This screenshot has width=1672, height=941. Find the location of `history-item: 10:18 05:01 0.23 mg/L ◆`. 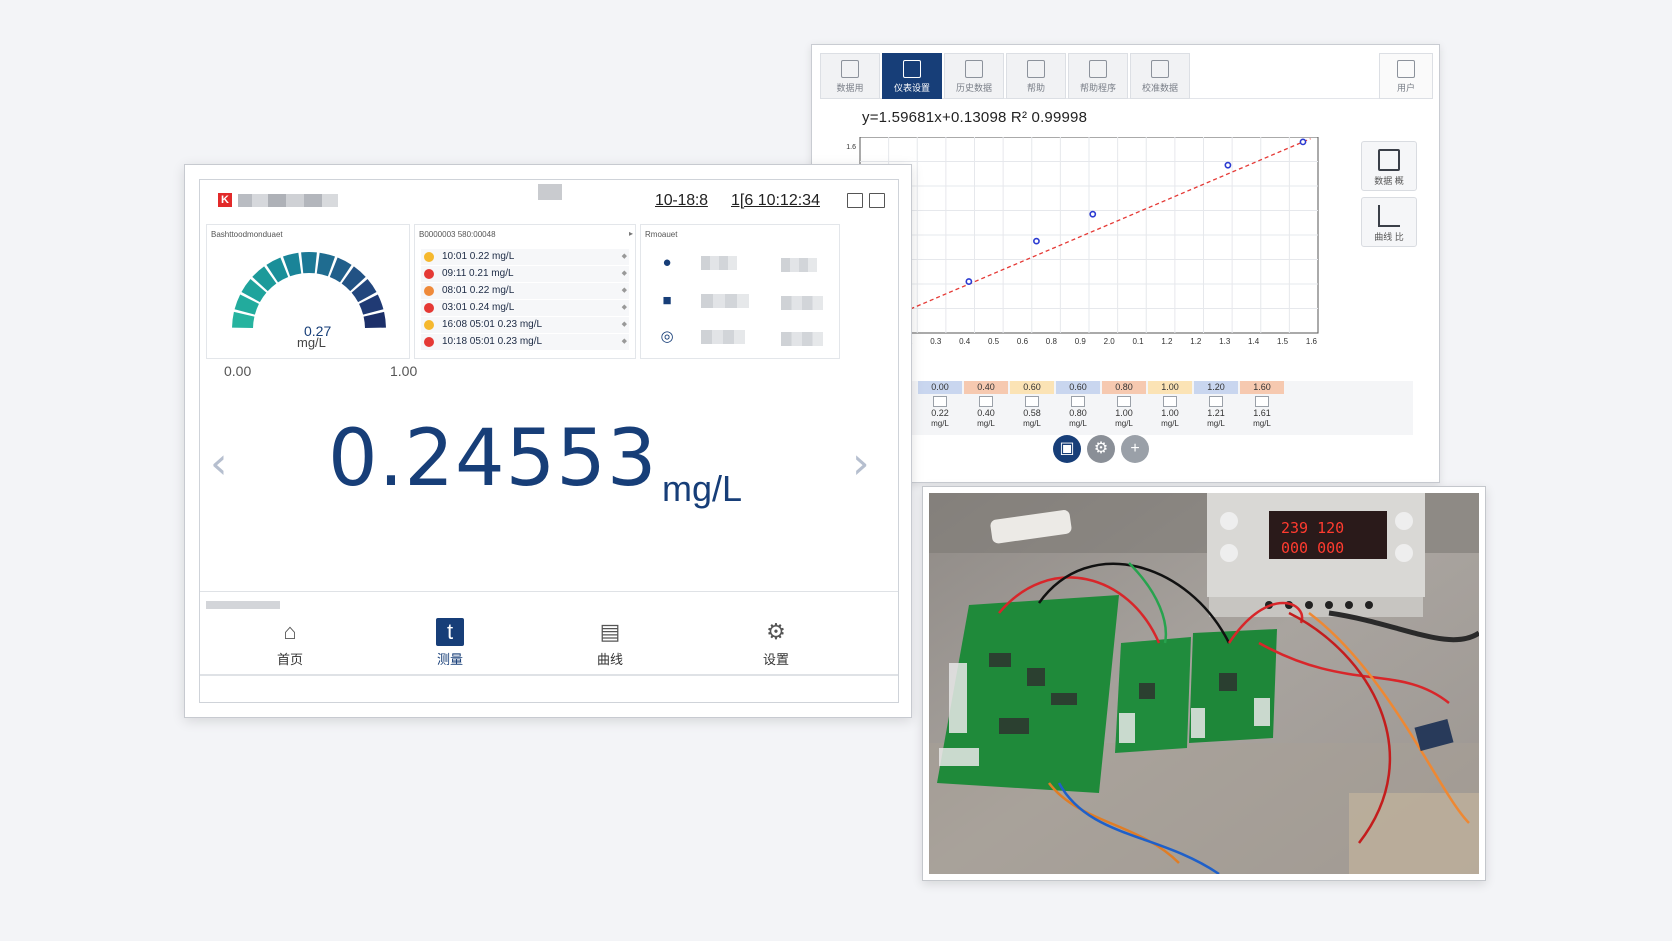

history-item: 10:18 05:01 0.23 mg/L ◆ is located at coordinates (525, 342).